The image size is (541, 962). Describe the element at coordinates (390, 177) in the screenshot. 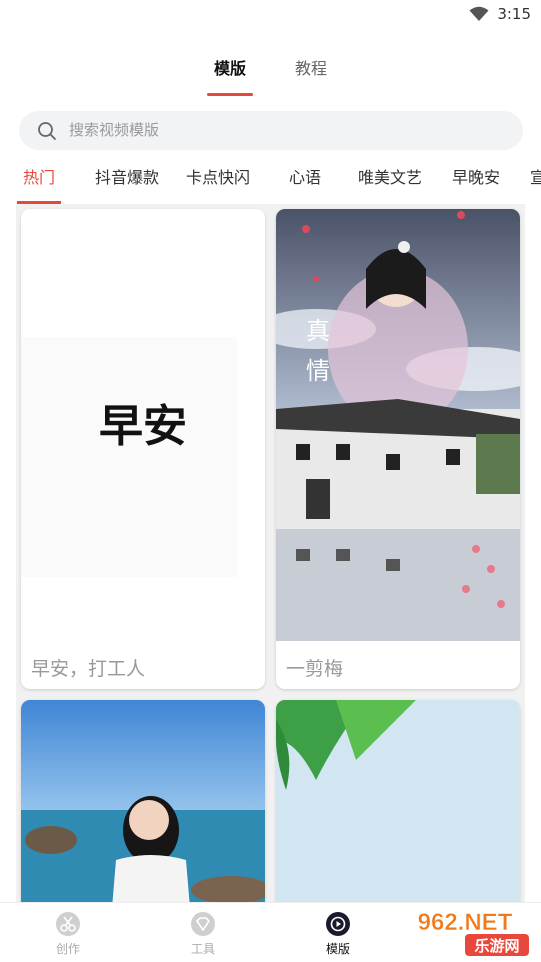

I see `category-label: 唯美文艺` at that location.